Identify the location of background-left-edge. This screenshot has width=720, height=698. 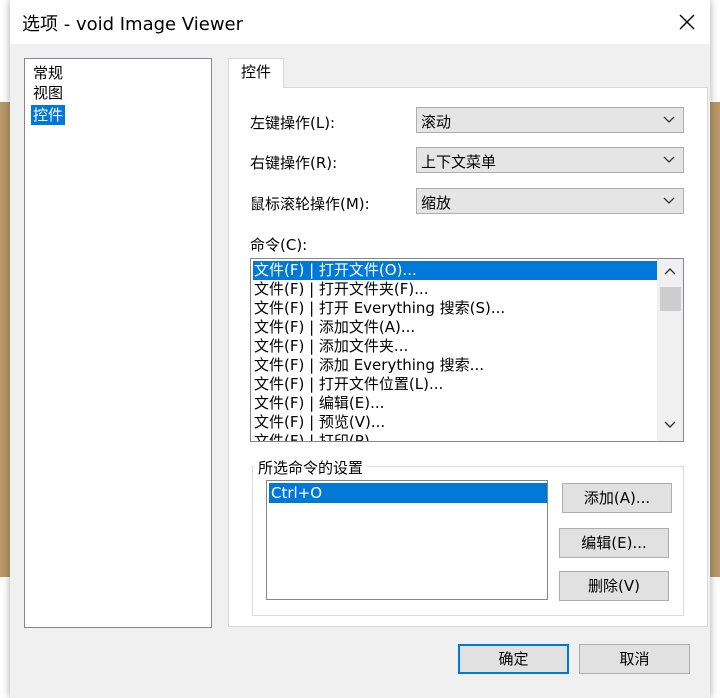
(5, 339).